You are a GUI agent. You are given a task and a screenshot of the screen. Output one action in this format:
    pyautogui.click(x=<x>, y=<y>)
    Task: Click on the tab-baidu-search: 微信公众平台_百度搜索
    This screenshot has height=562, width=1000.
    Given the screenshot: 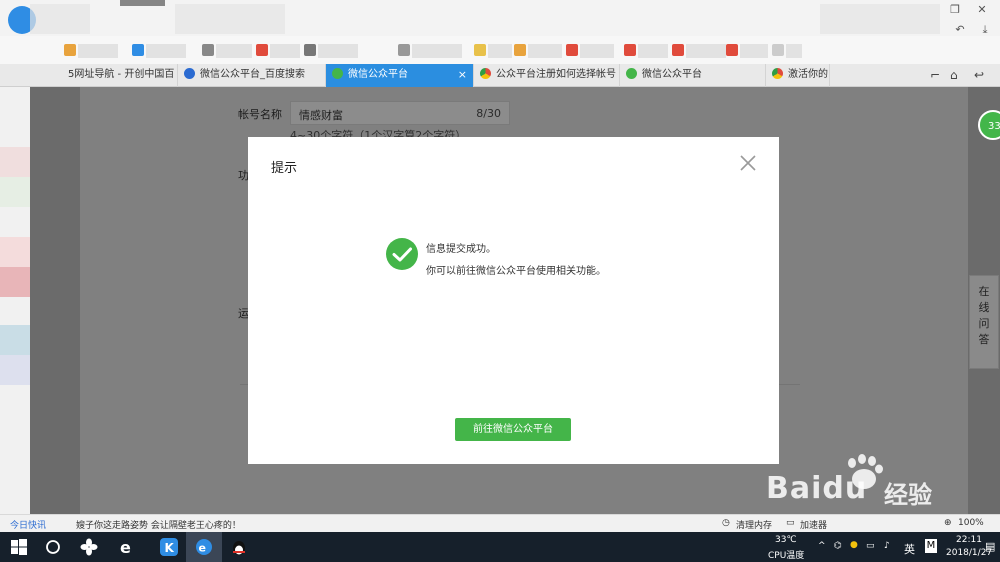 What is the action you would take?
    pyautogui.click(x=252, y=75)
    